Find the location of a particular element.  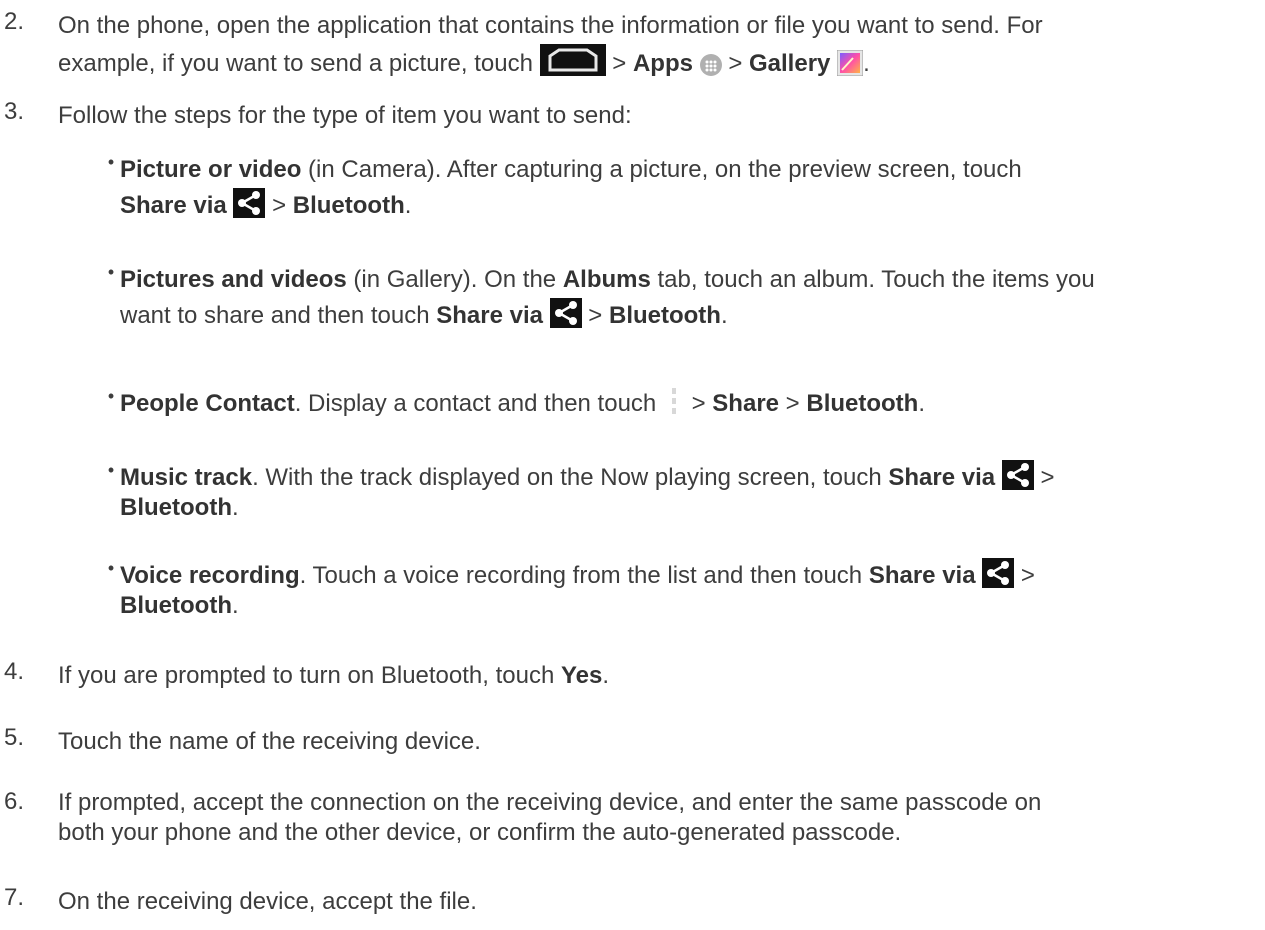

apps-icon is located at coordinates (710, 65).